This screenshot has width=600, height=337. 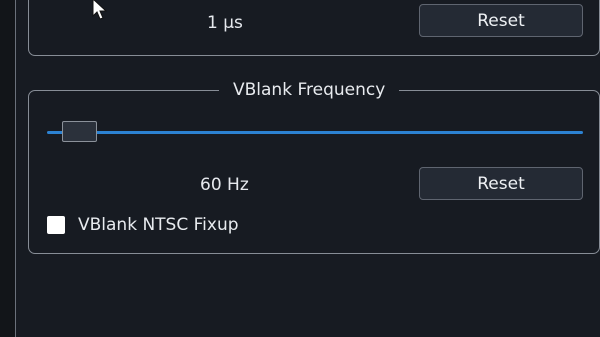 I want to click on mouse-pointer-icon, so click(x=100, y=10).